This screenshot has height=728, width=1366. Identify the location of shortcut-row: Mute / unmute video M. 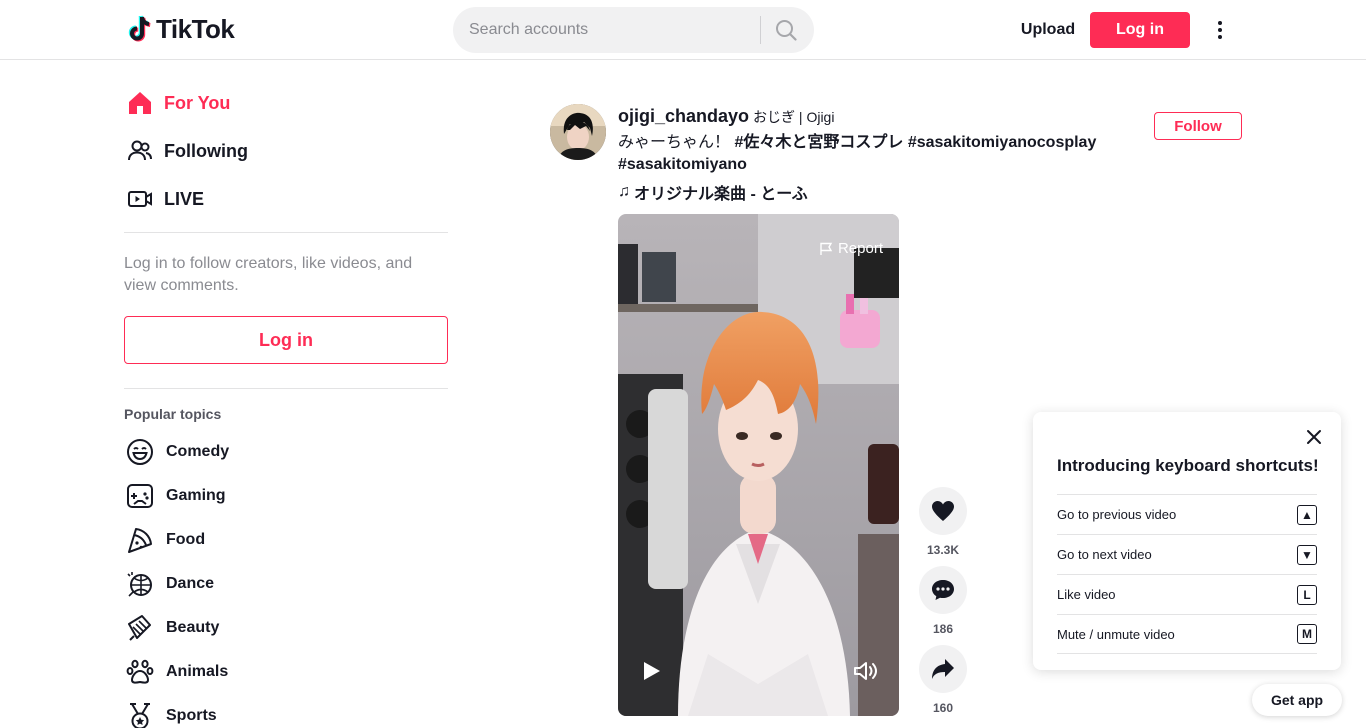
(1187, 634).